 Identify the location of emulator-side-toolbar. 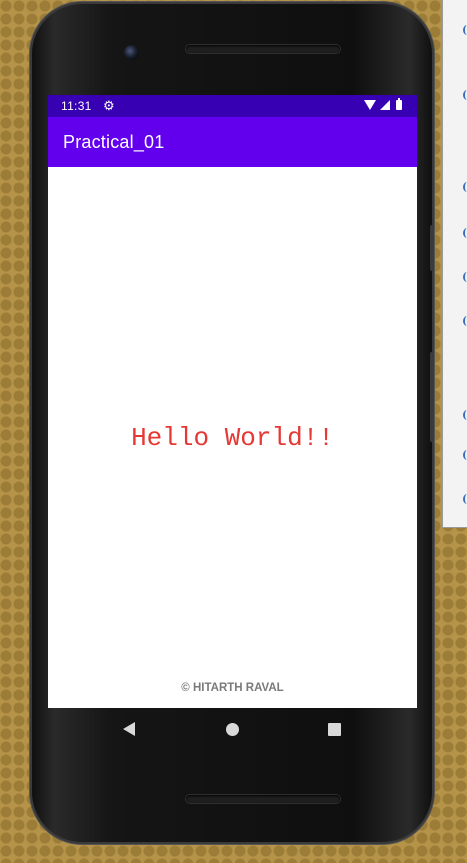
(454, 264).